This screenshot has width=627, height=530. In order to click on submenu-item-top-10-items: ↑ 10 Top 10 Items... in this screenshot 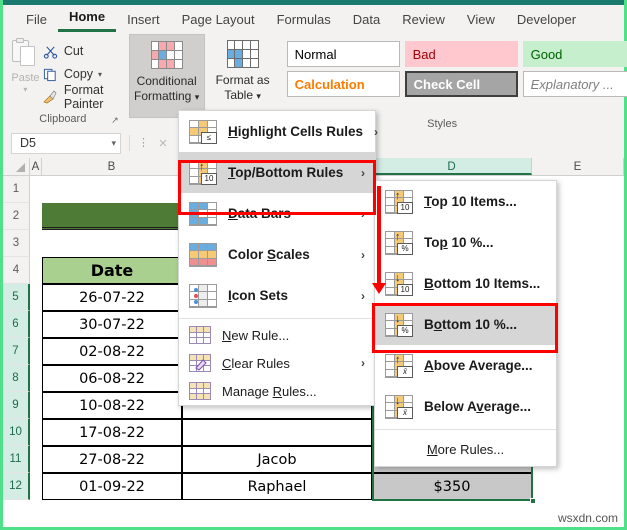, I will do `click(465, 201)`.